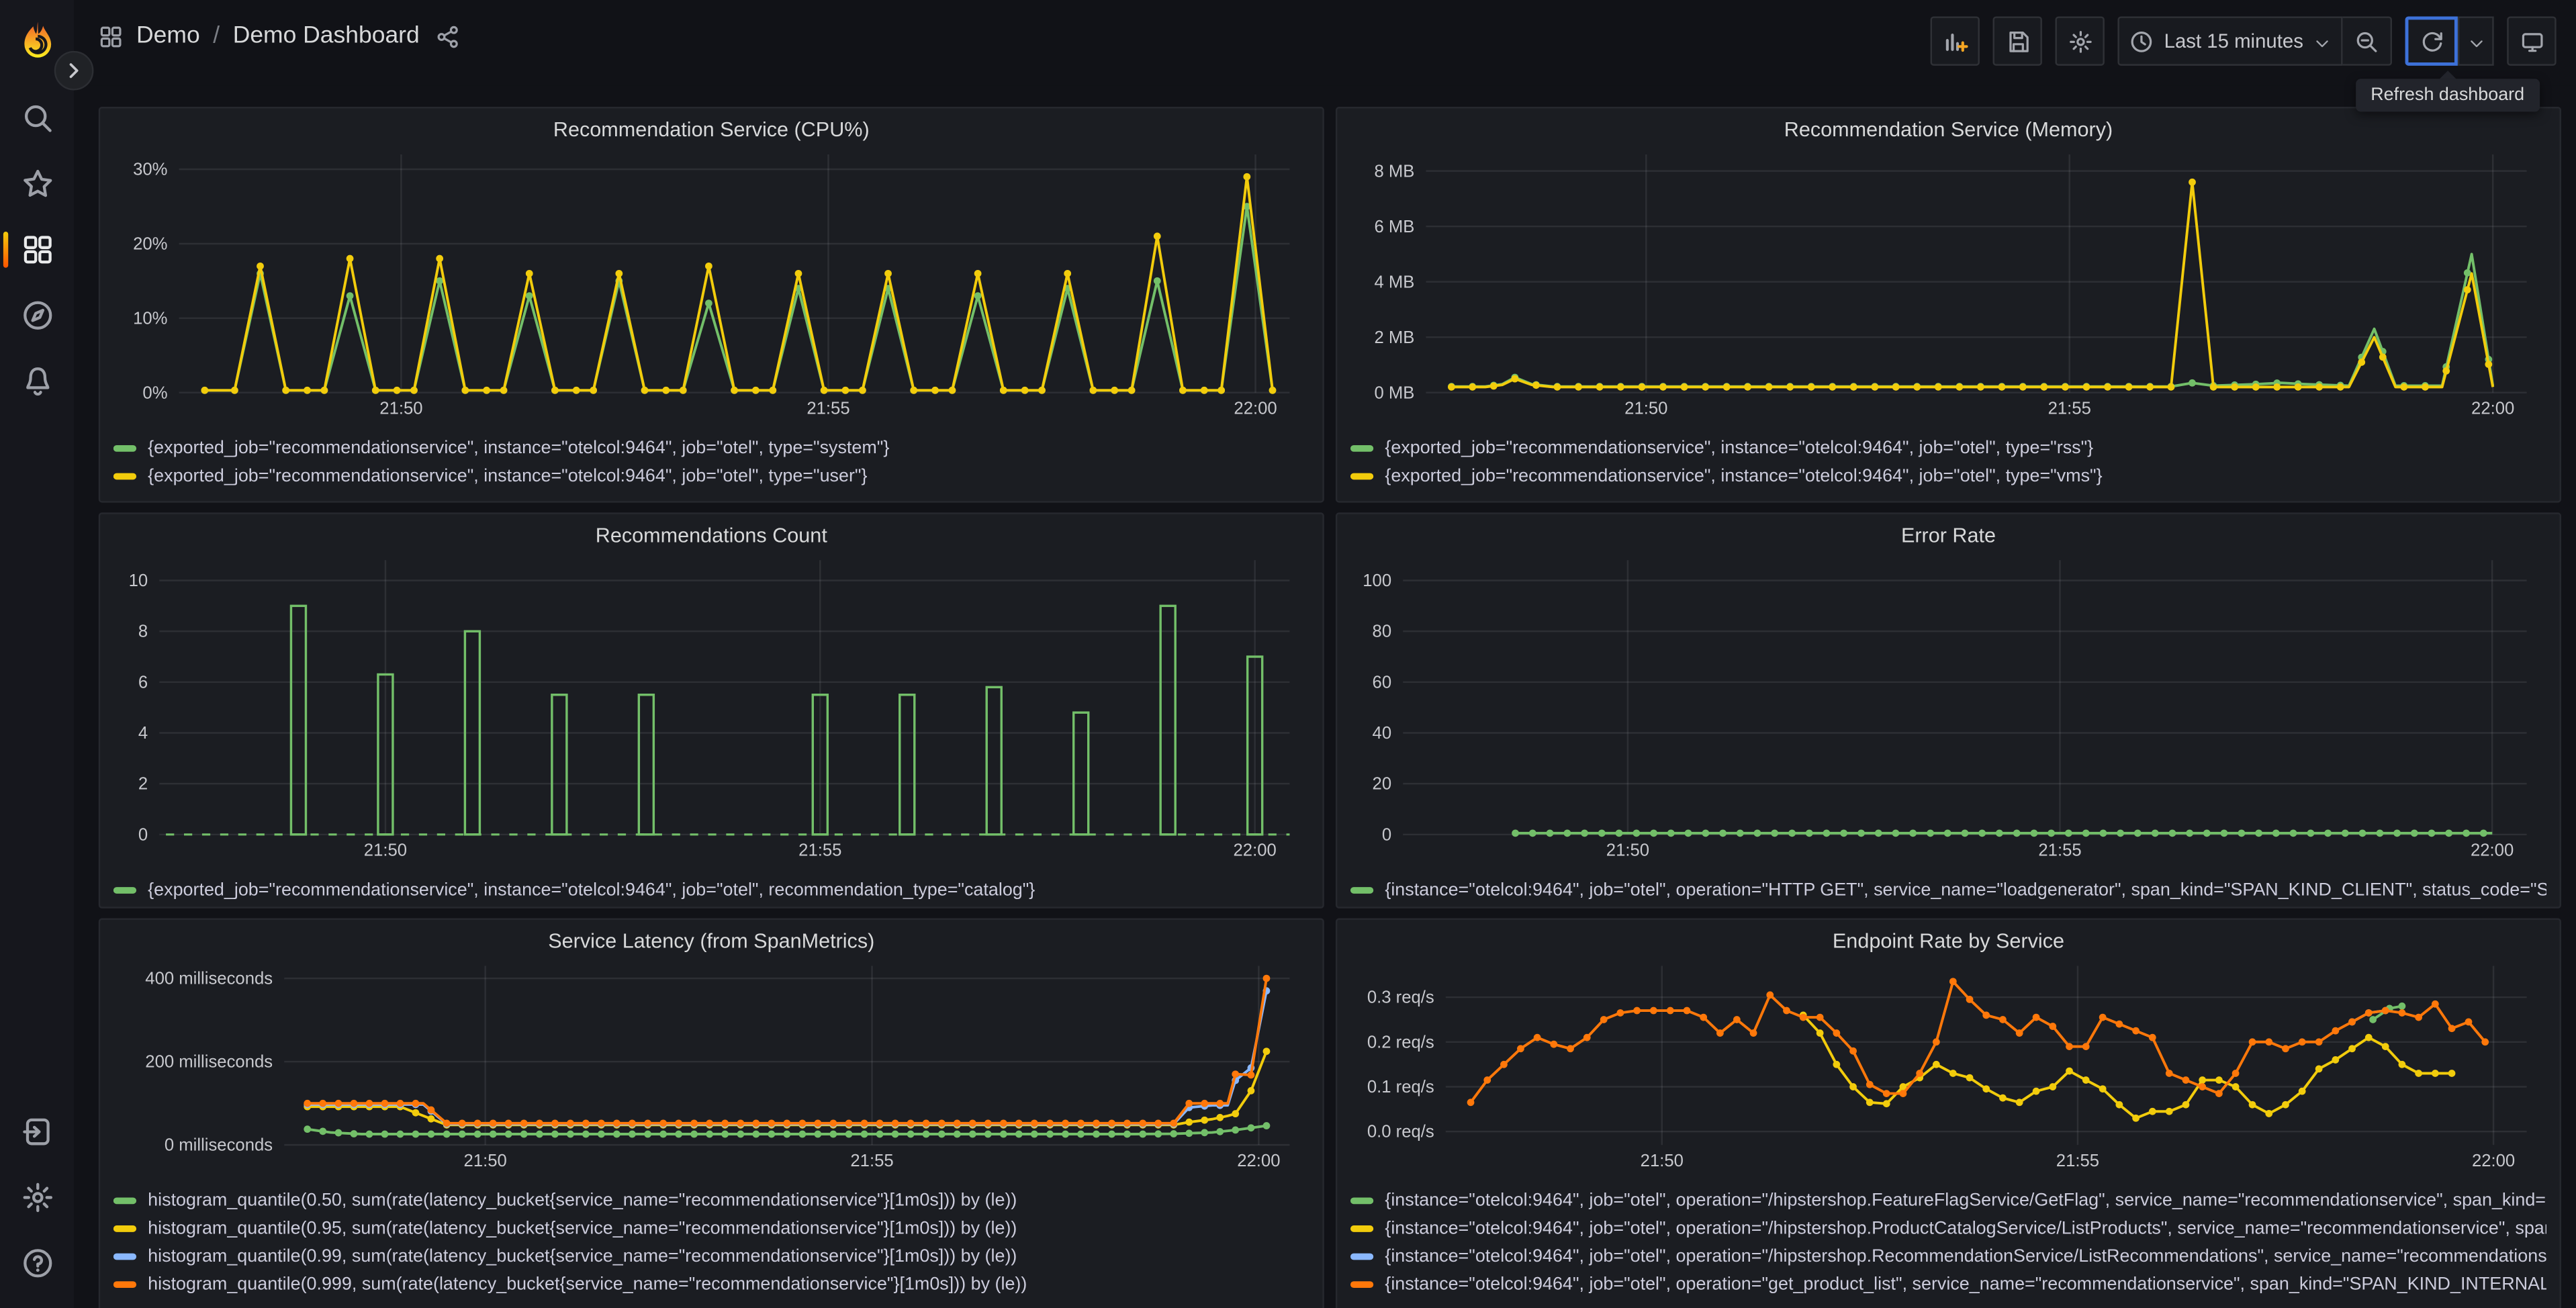  Describe the element at coordinates (1948, 536) in the screenshot. I see `panel-title: Error Rate` at that location.